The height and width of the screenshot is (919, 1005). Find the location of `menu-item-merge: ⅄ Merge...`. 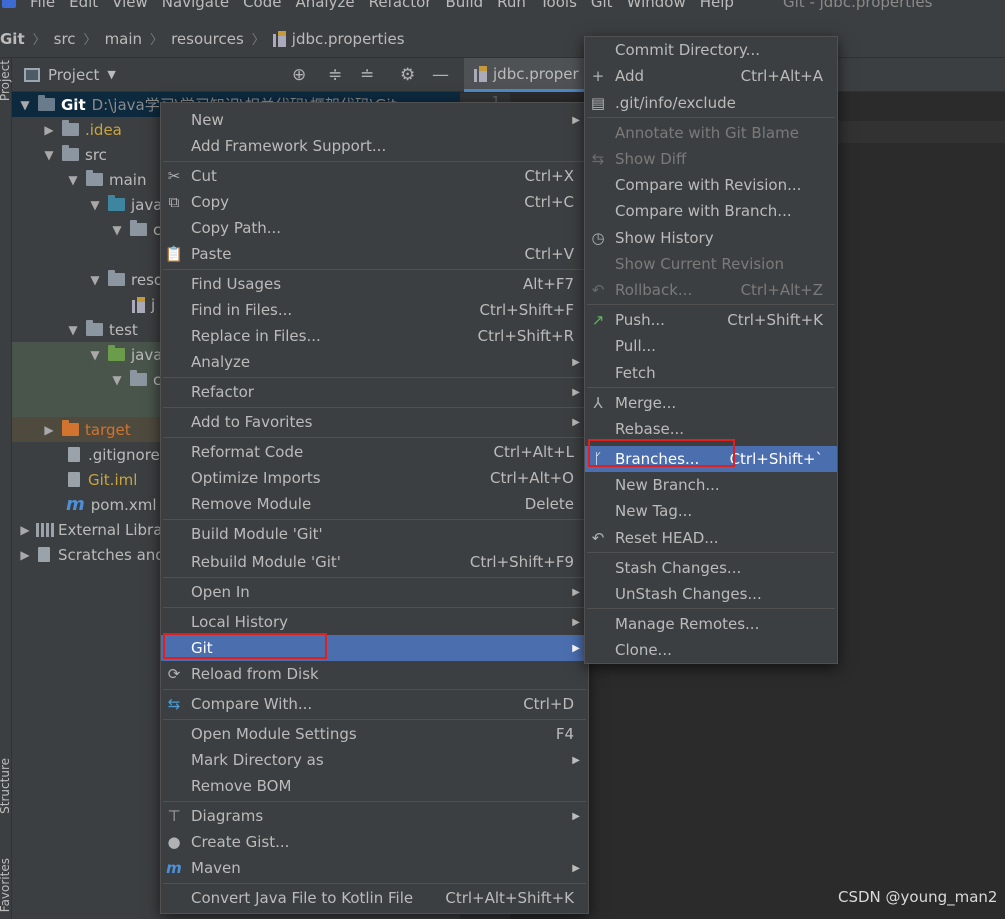

menu-item-merge: ⅄ Merge... is located at coordinates (711, 403).